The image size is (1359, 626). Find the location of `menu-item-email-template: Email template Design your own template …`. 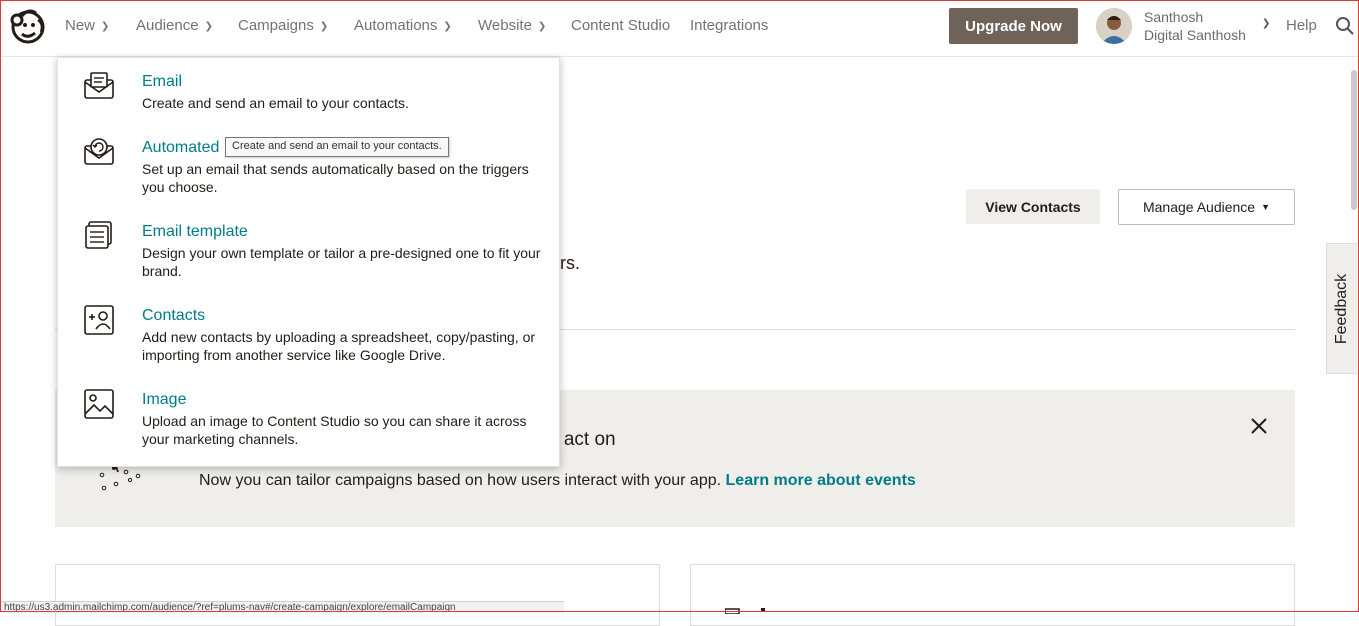

menu-item-email-template: Email template Design your own template … is located at coordinates (308, 252).